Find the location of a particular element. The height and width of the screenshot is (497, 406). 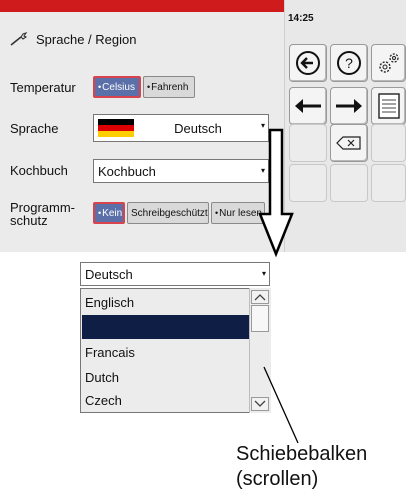

callout-line2: (scrollen) is located at coordinates (277, 479).